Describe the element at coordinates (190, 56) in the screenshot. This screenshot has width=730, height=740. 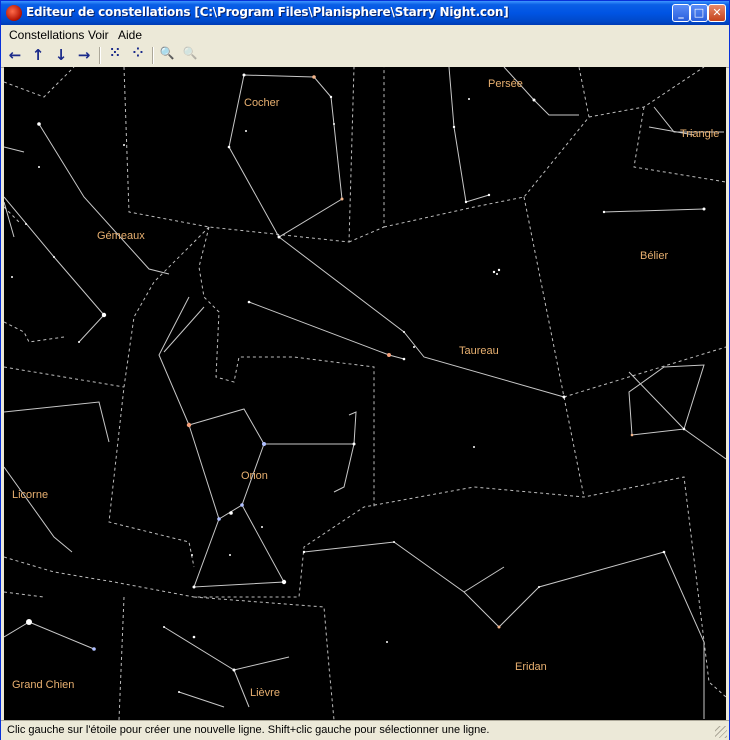
I see `zoom-out-icon: 🔍` at that location.